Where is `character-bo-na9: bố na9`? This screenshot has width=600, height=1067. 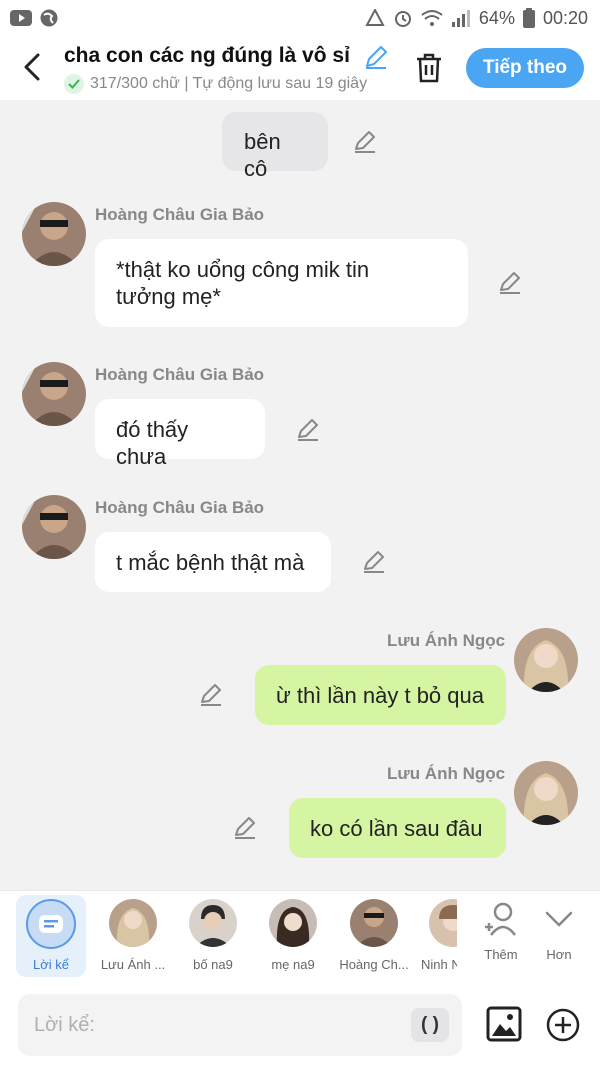
character-bo-na9: bố na9 is located at coordinates (213, 935).